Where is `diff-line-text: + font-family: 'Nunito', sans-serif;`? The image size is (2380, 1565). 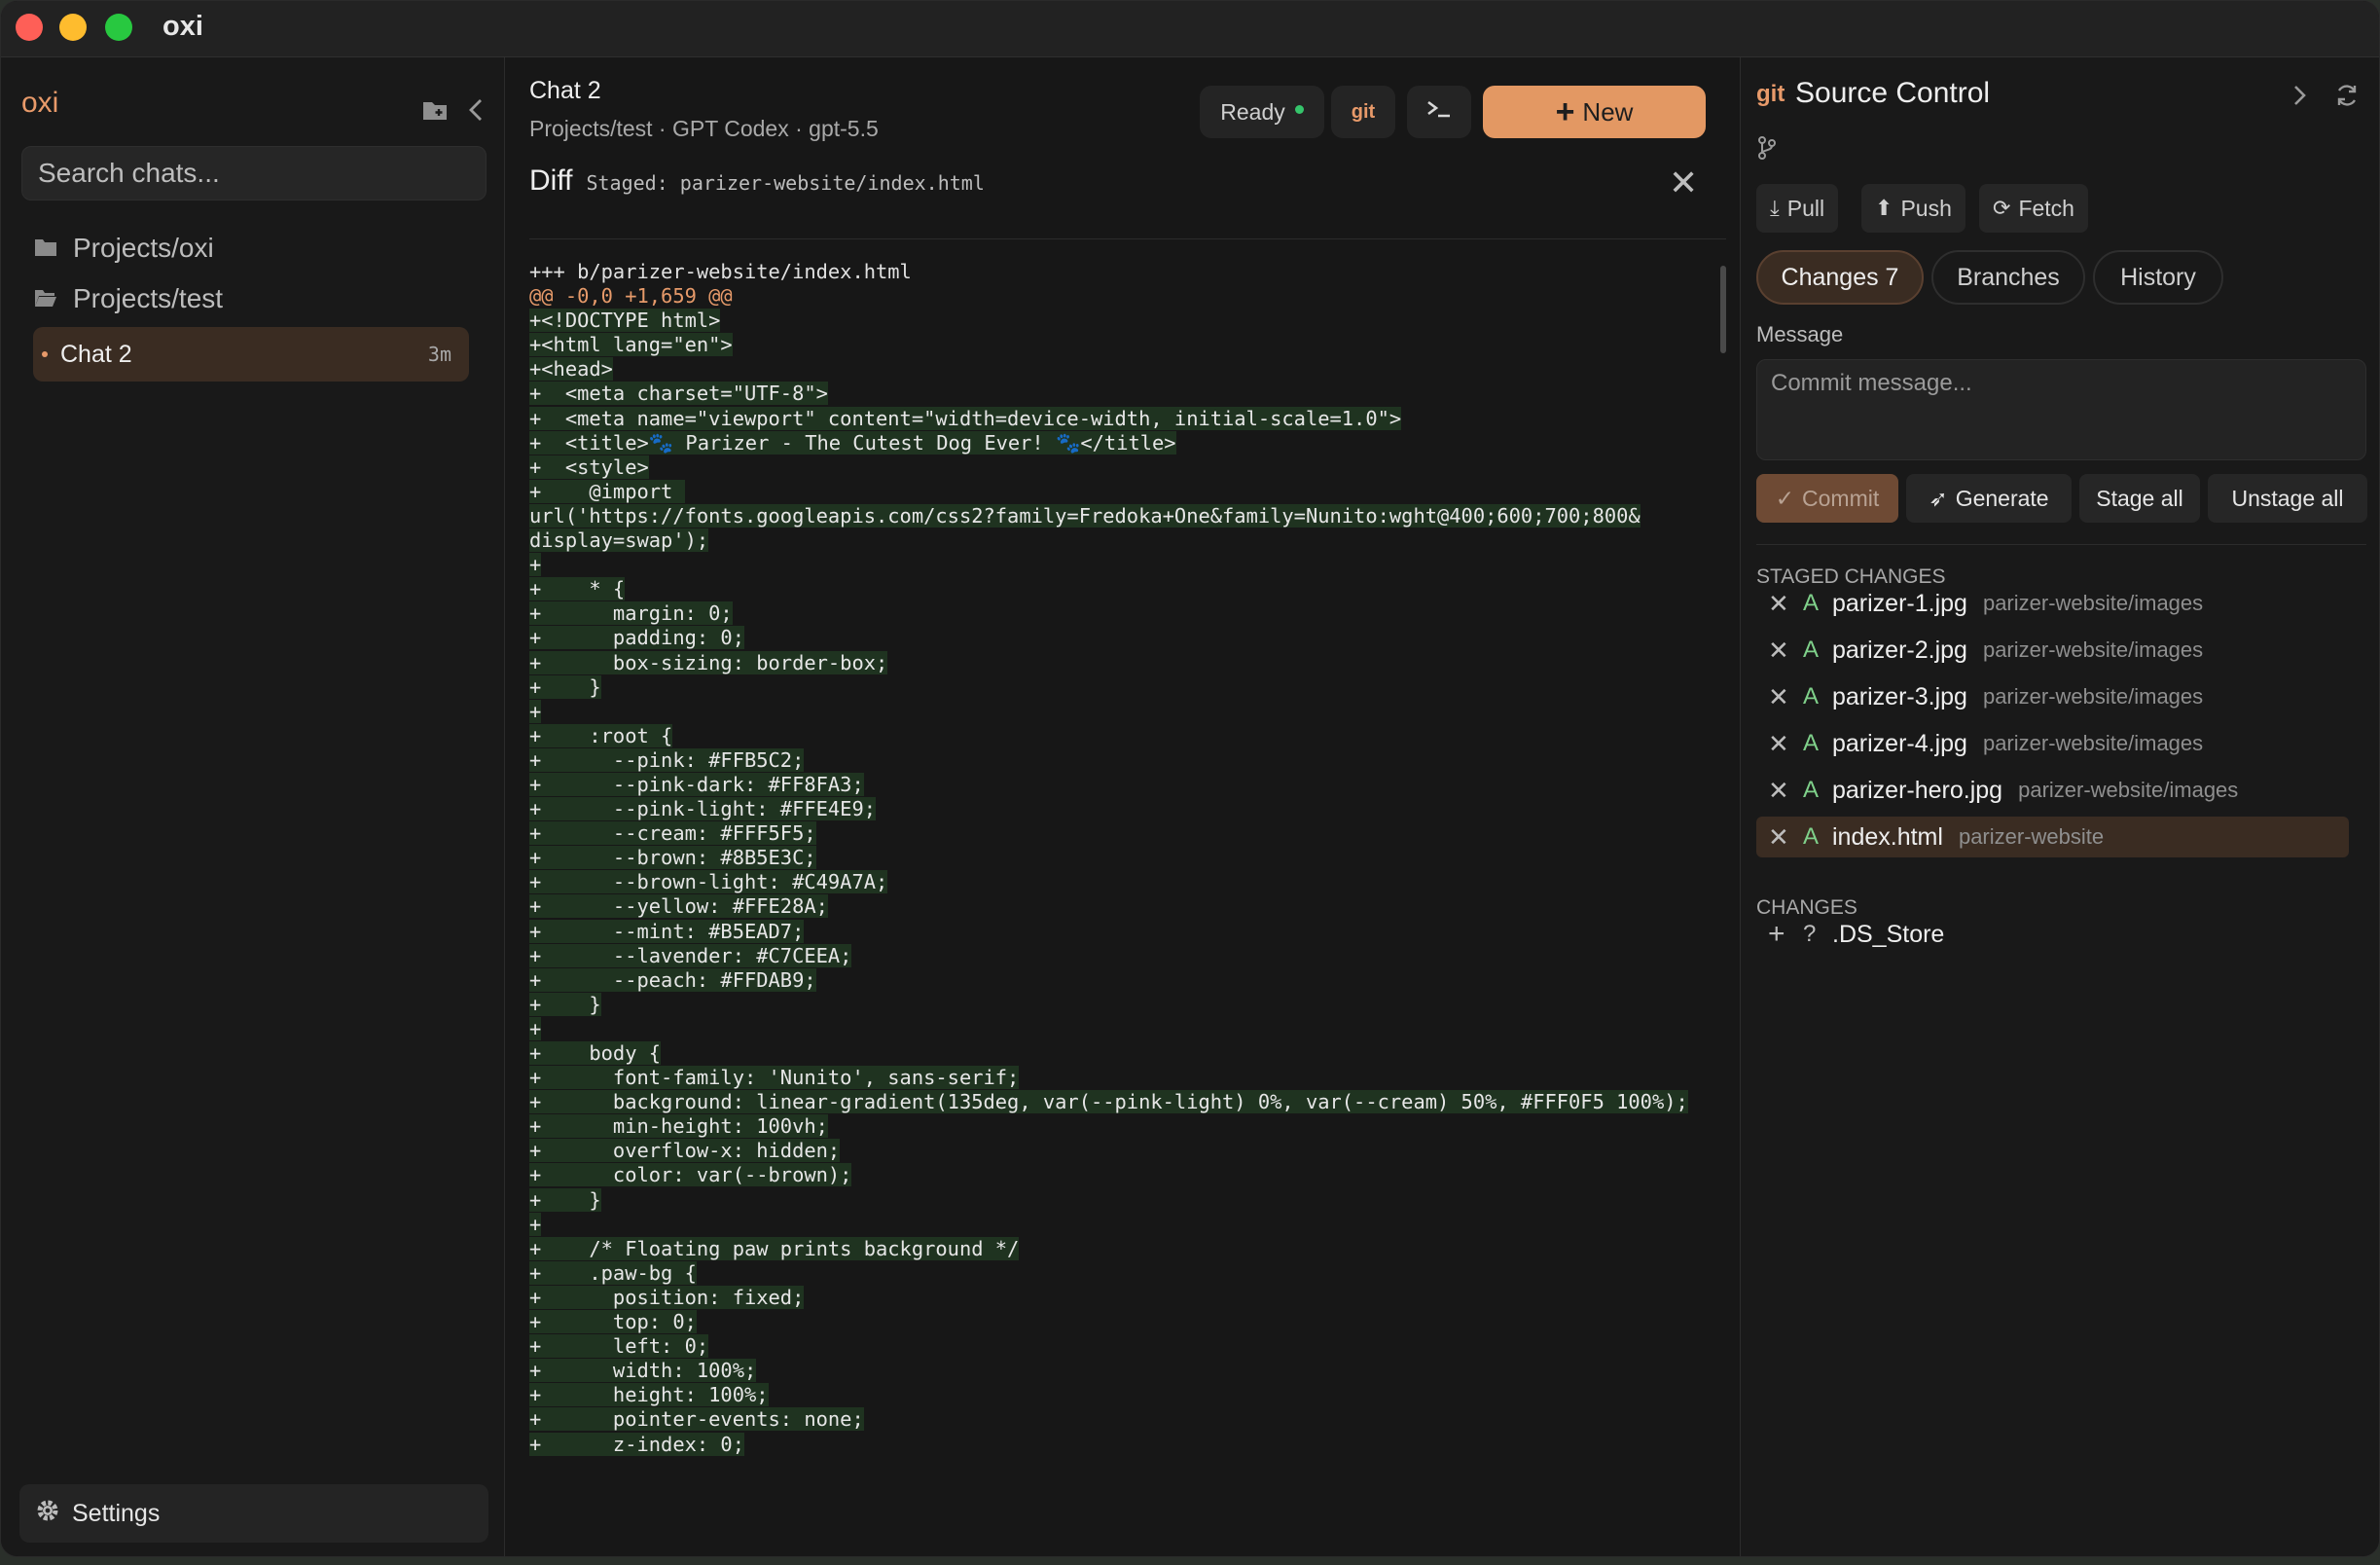
diff-line-text: + font-family: 'Nunito', sans-serif; is located at coordinates (774, 1078).